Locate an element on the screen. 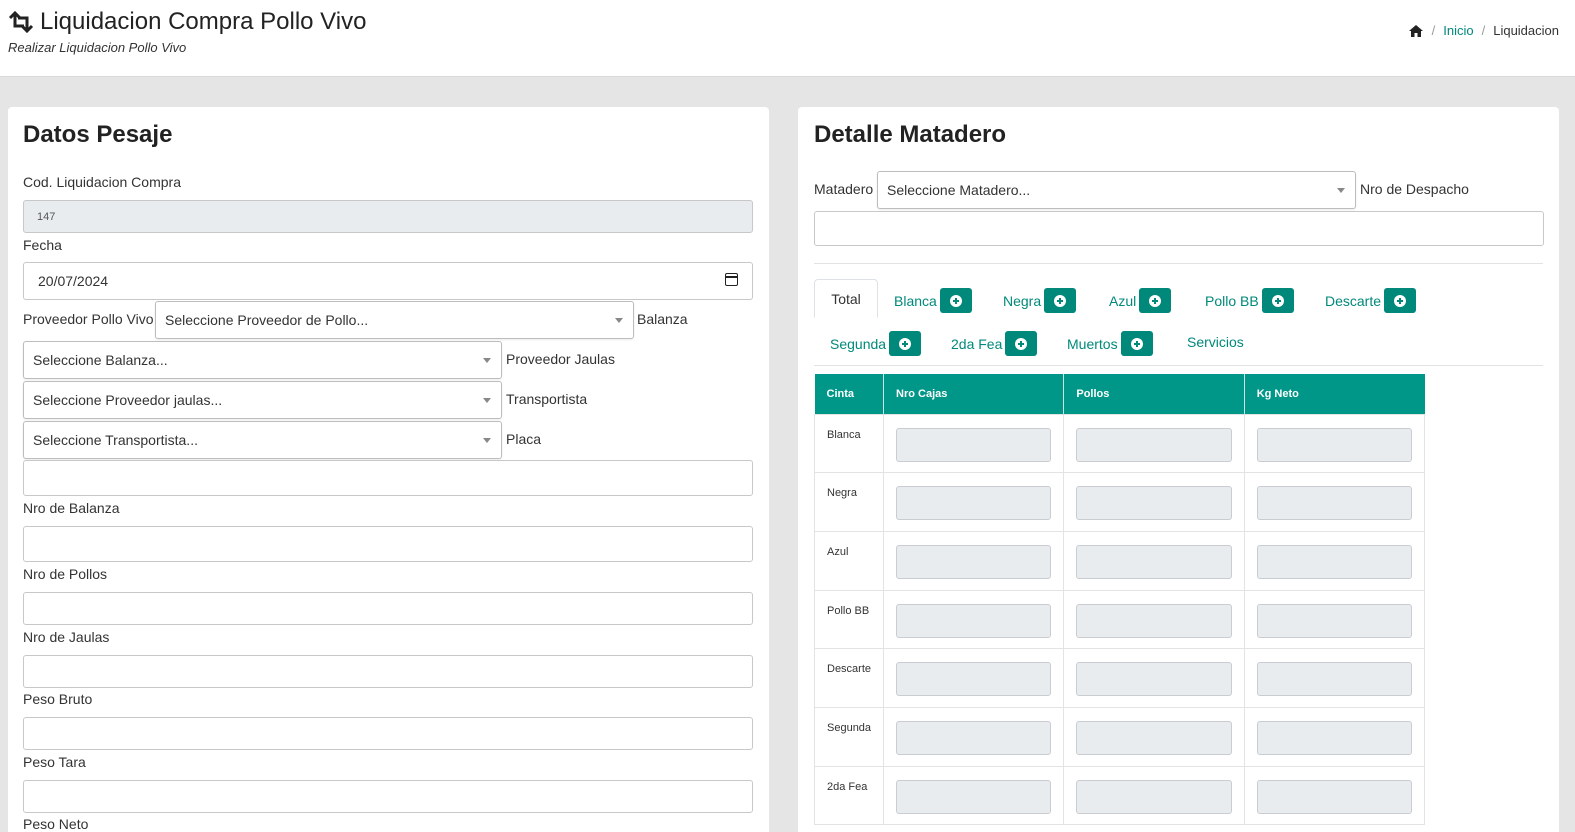 The image size is (1575, 832). row-label: Pollo BB is located at coordinates (849, 619).